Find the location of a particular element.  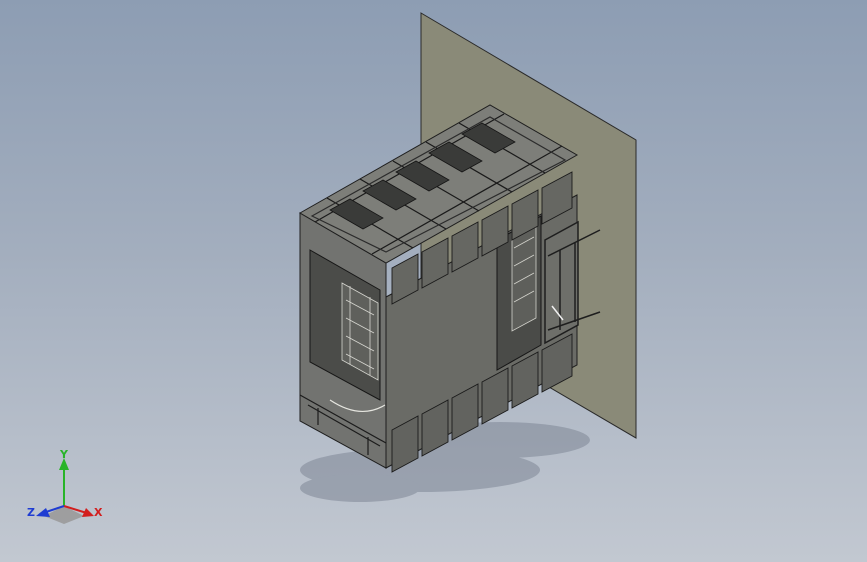

z-axis-arrow is located at coordinates (43, 512).